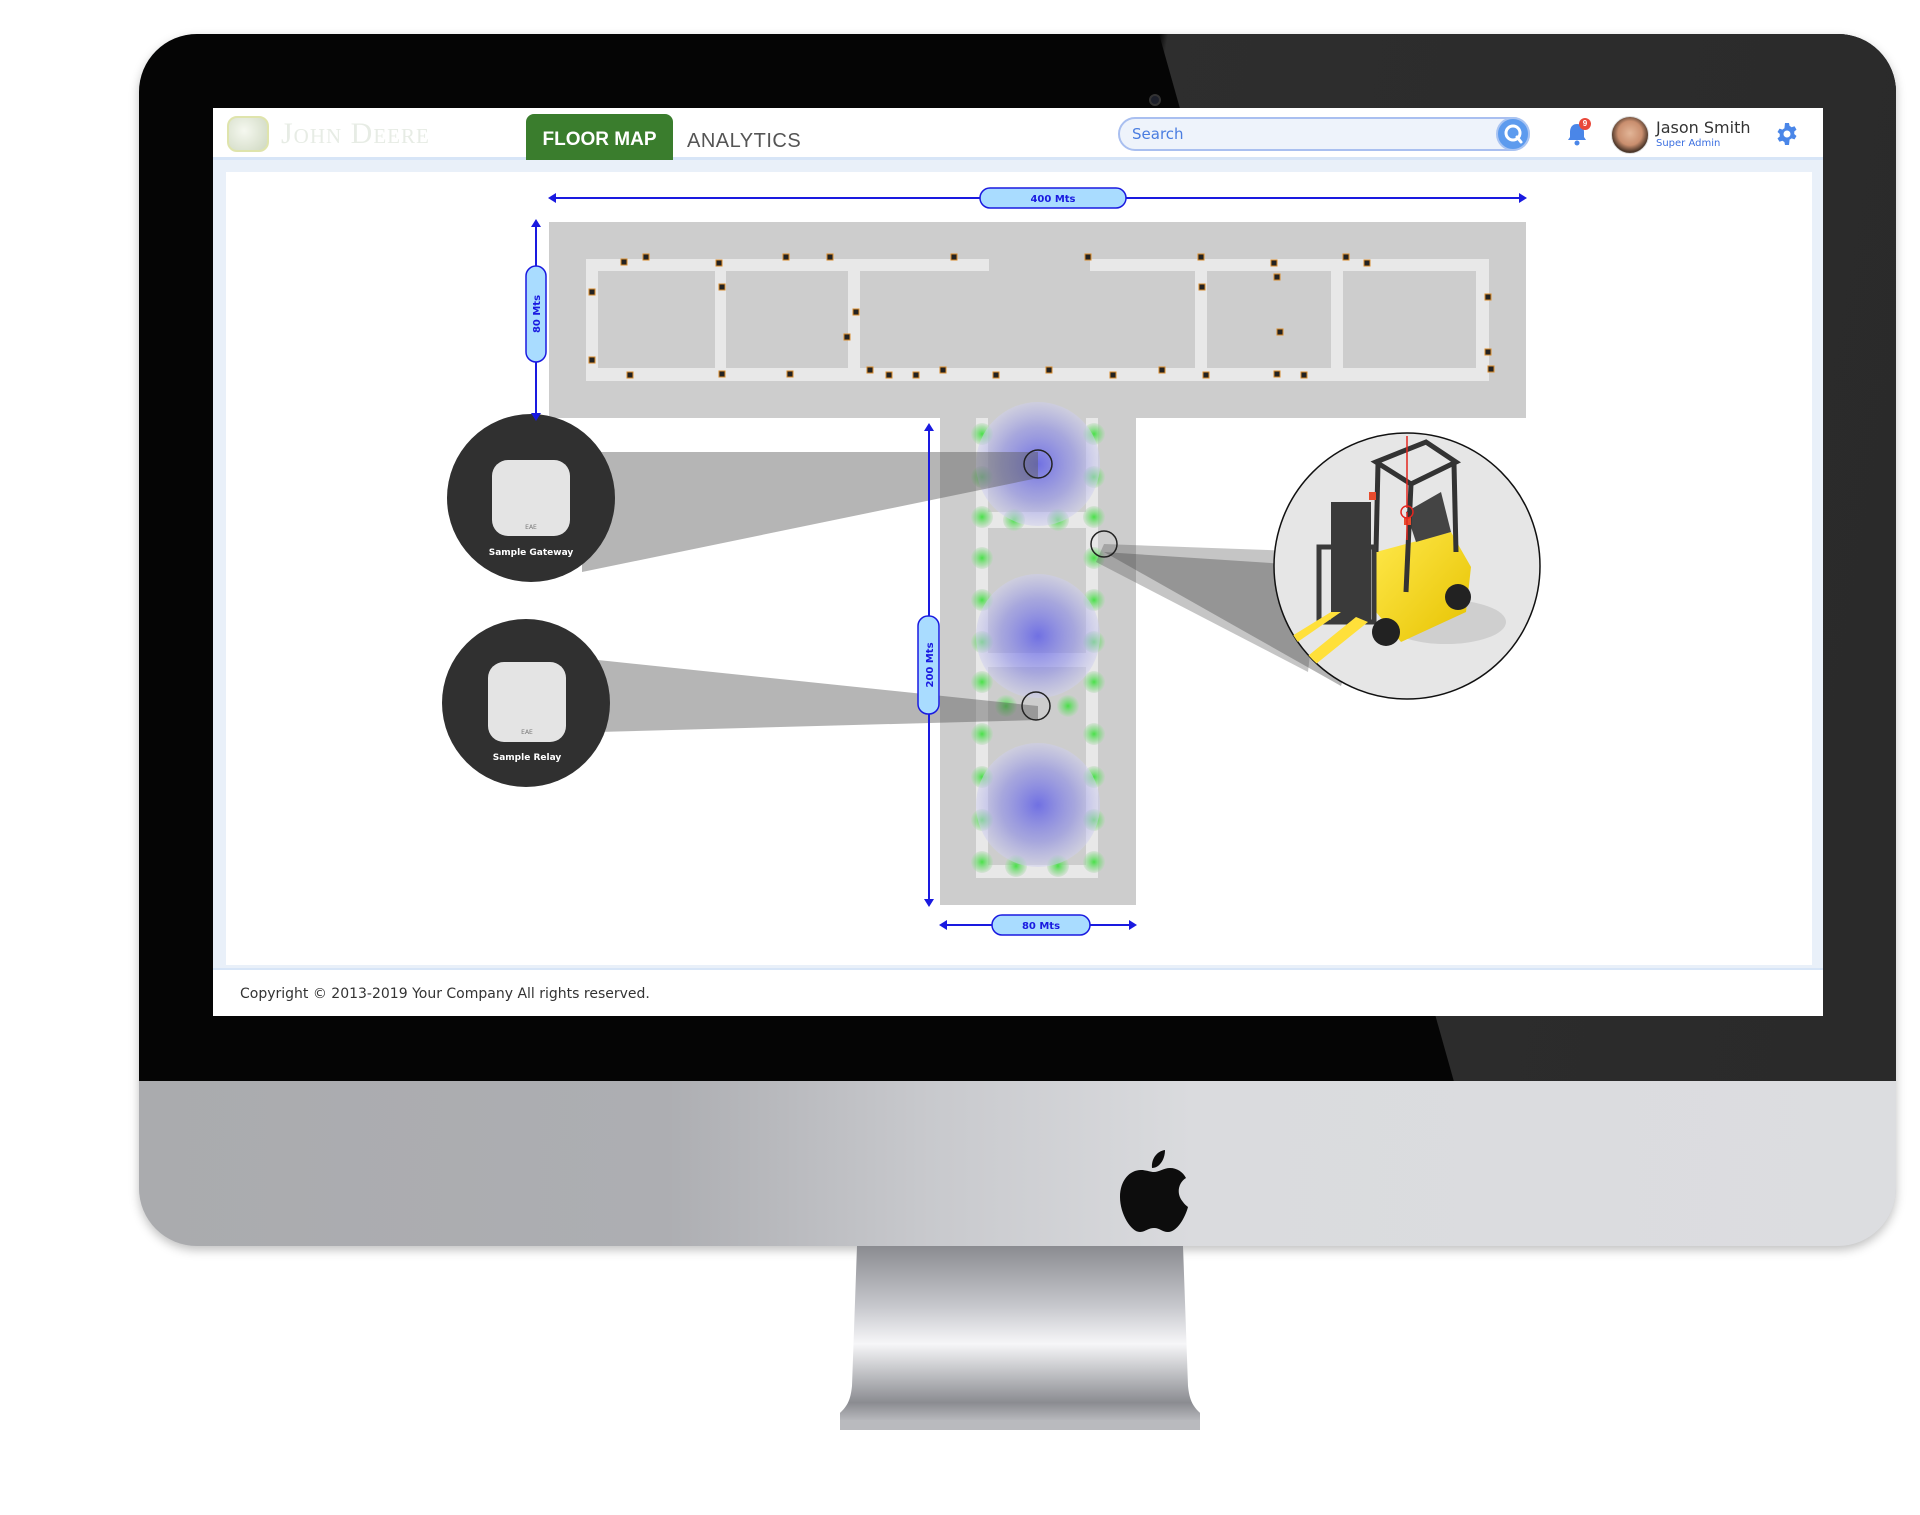 This screenshot has height=1515, width=1920. I want to click on tab-floor-map: FLOOR MAP, so click(599, 137).